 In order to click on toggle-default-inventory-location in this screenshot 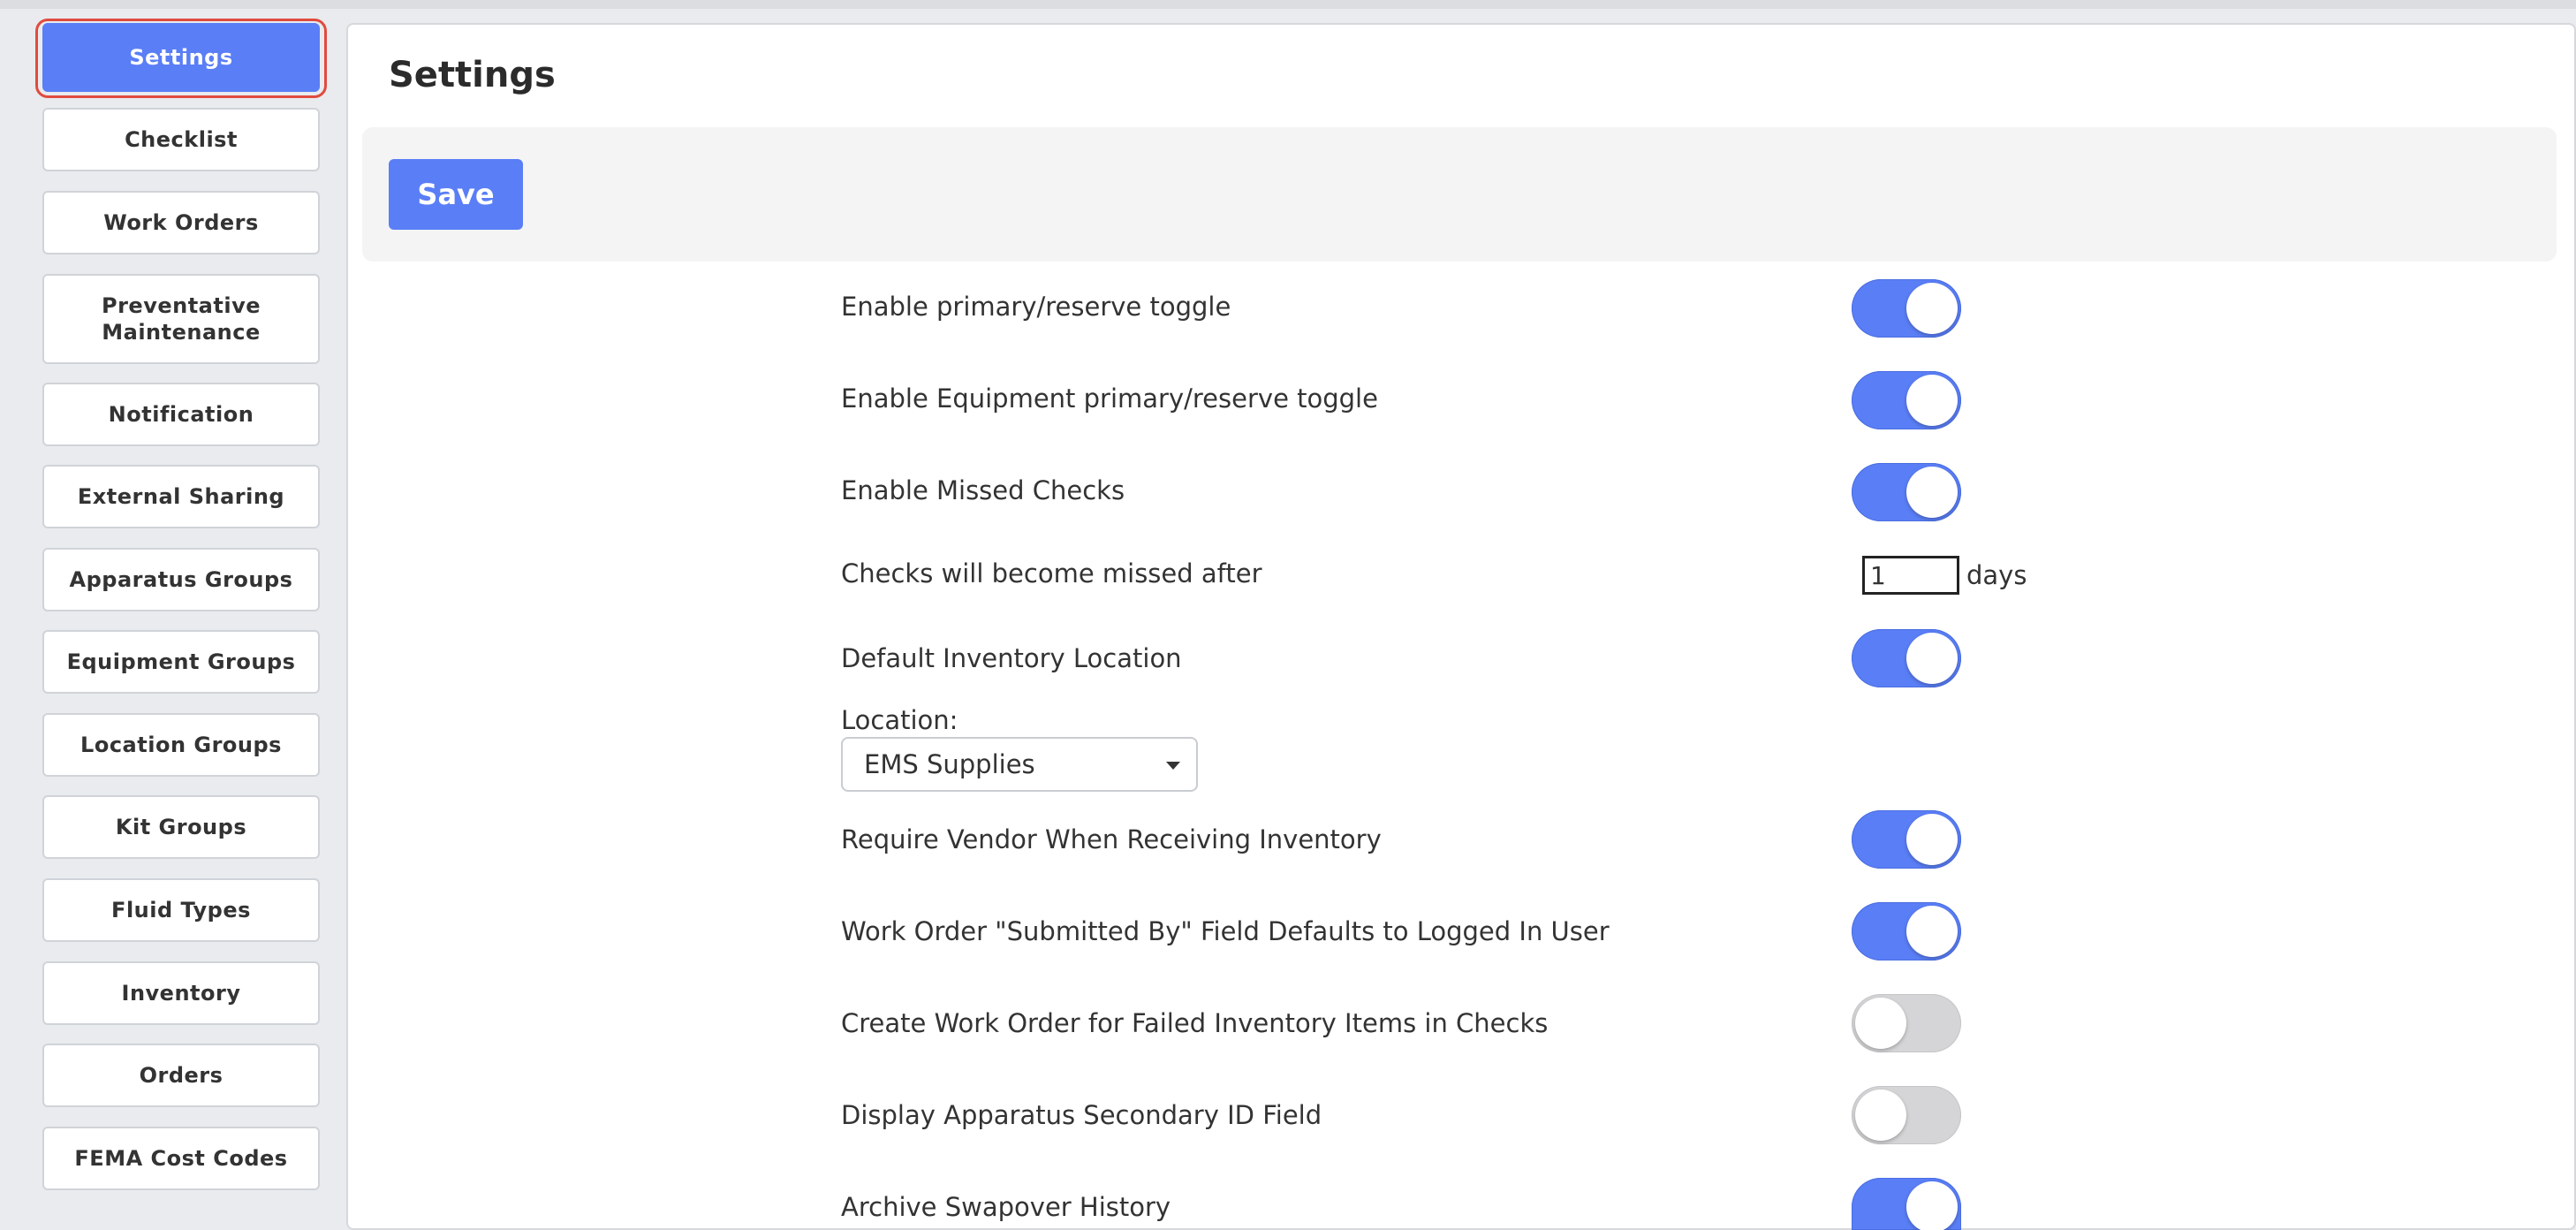, I will do `click(1907, 658)`.